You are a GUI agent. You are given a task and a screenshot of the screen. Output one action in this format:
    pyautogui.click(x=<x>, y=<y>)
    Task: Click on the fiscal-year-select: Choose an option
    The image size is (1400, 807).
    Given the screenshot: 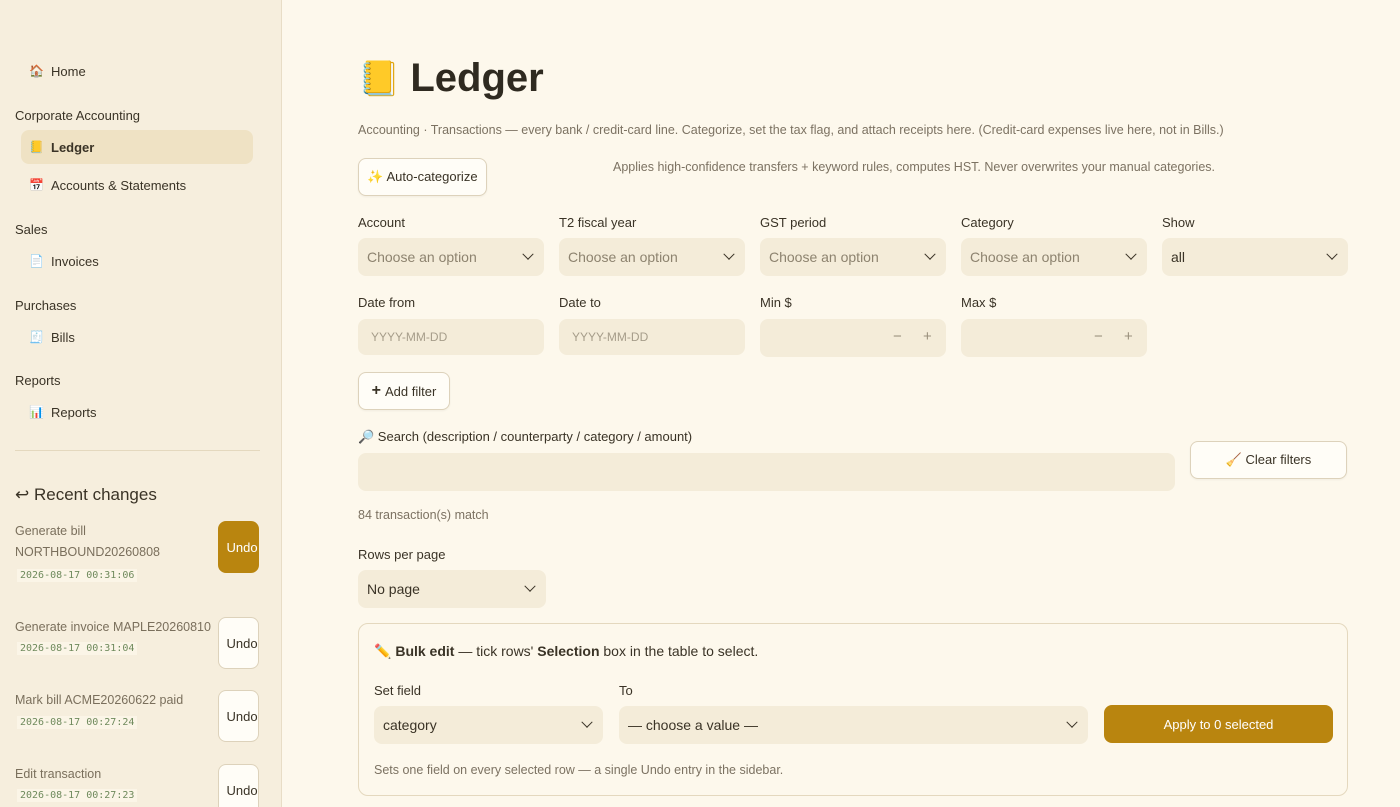 What is the action you would take?
    pyautogui.click(x=652, y=257)
    